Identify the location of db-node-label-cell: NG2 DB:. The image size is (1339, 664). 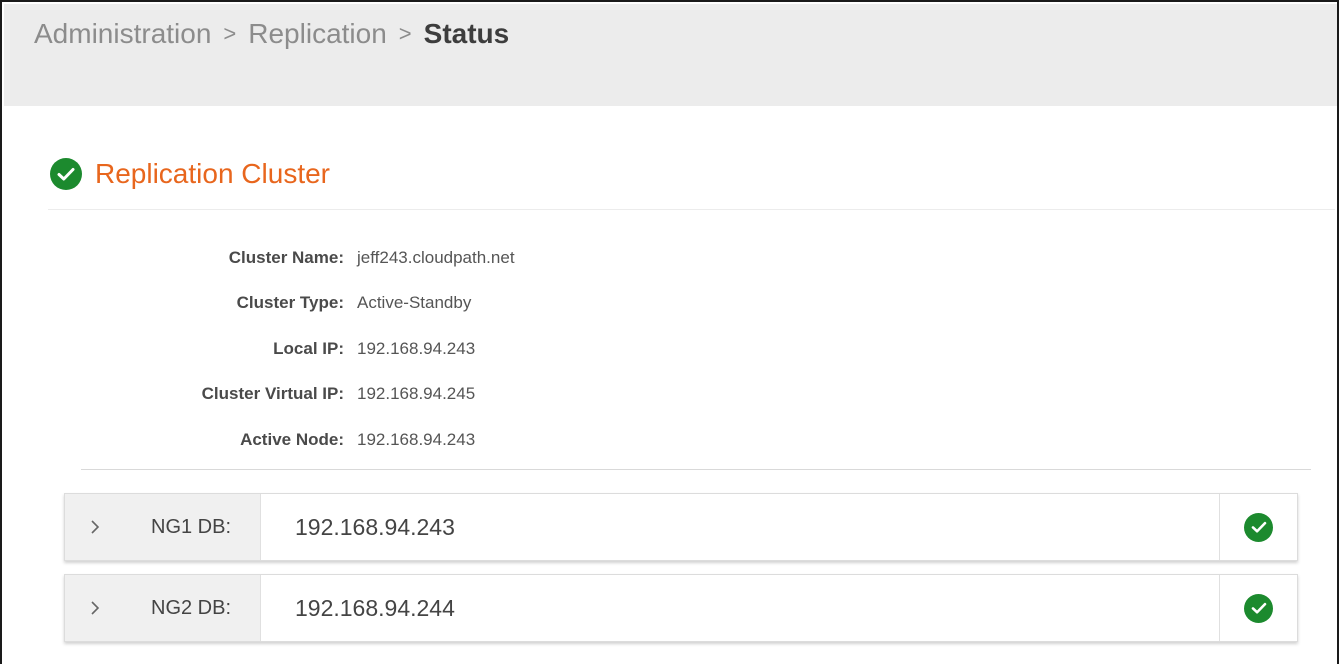
(163, 608).